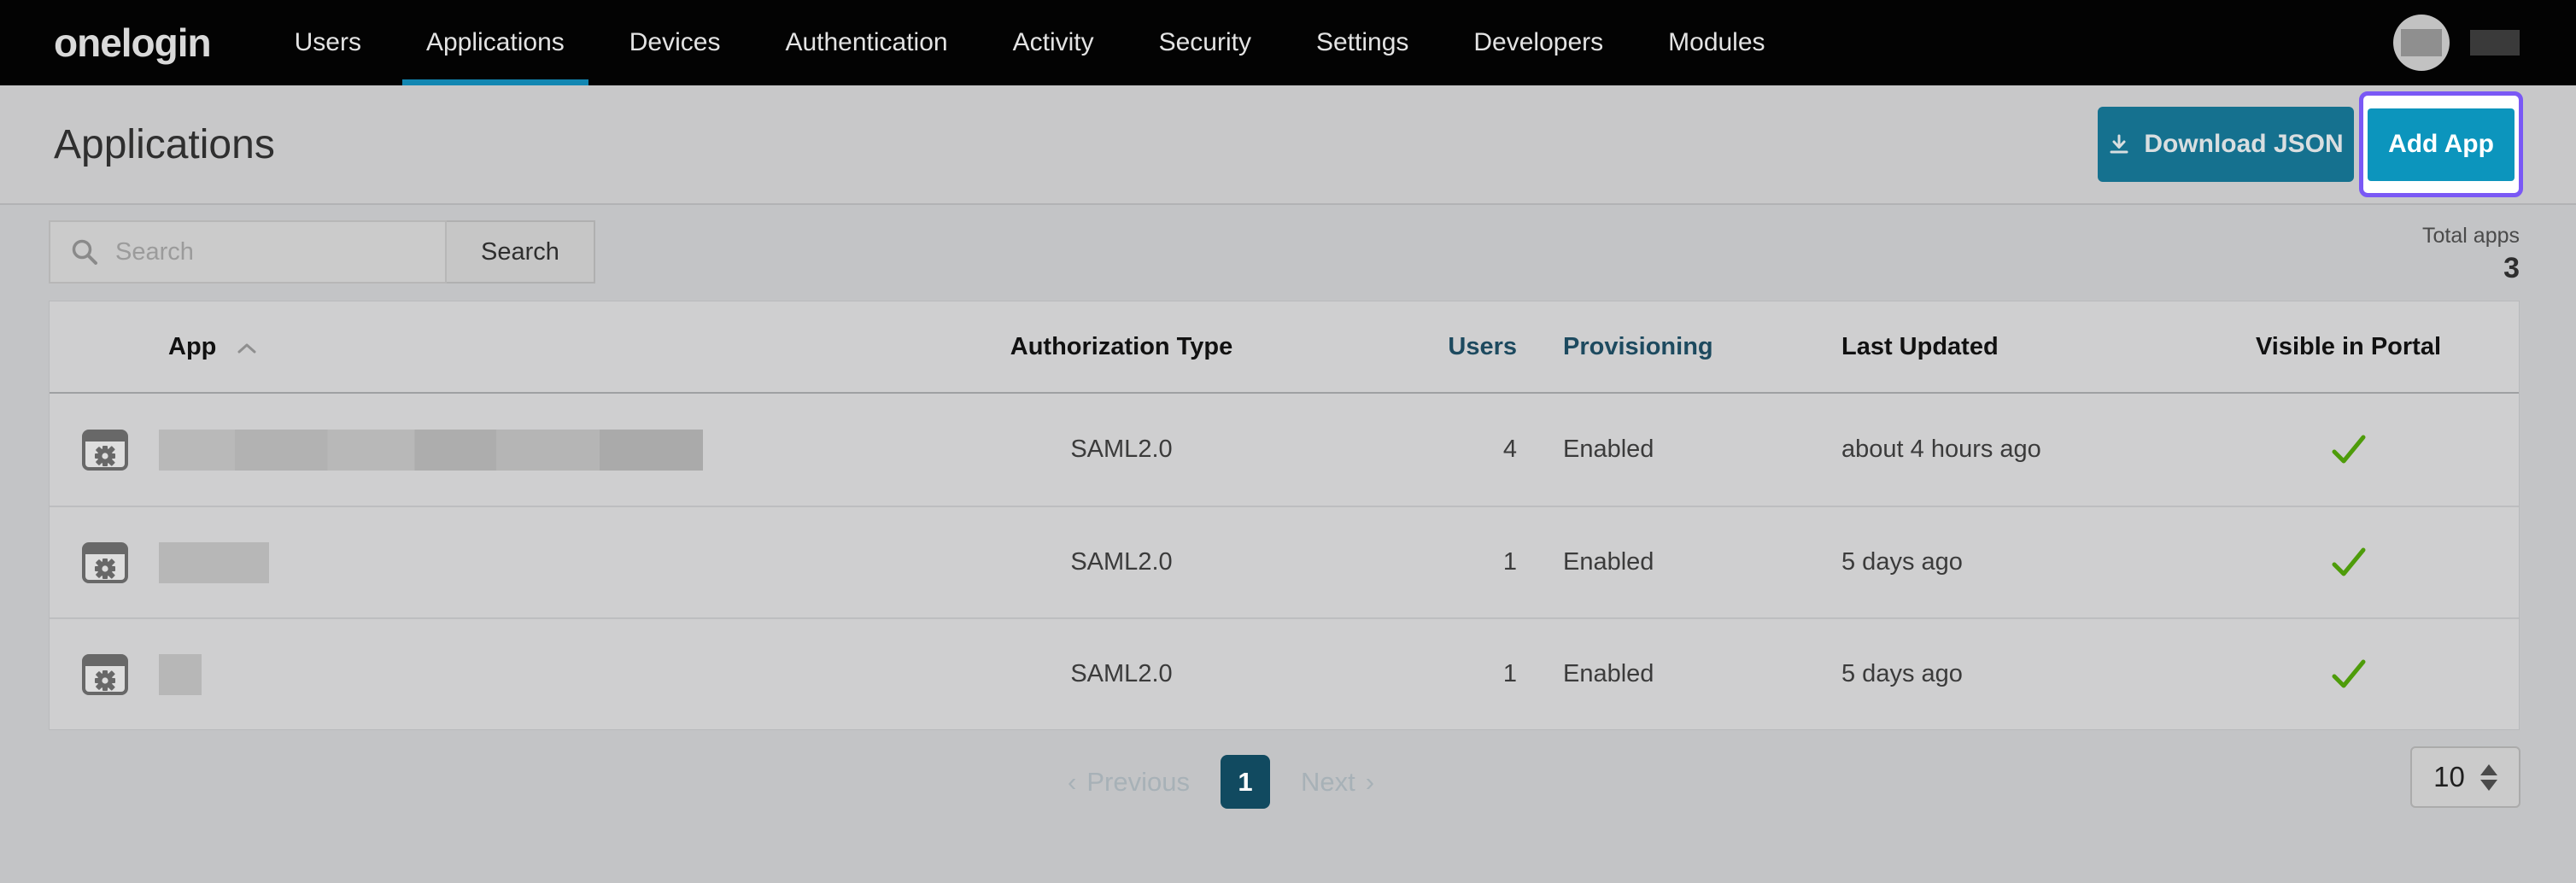 The width and height of the screenshot is (2576, 883). I want to click on sort-ascending-icon, so click(247, 347).